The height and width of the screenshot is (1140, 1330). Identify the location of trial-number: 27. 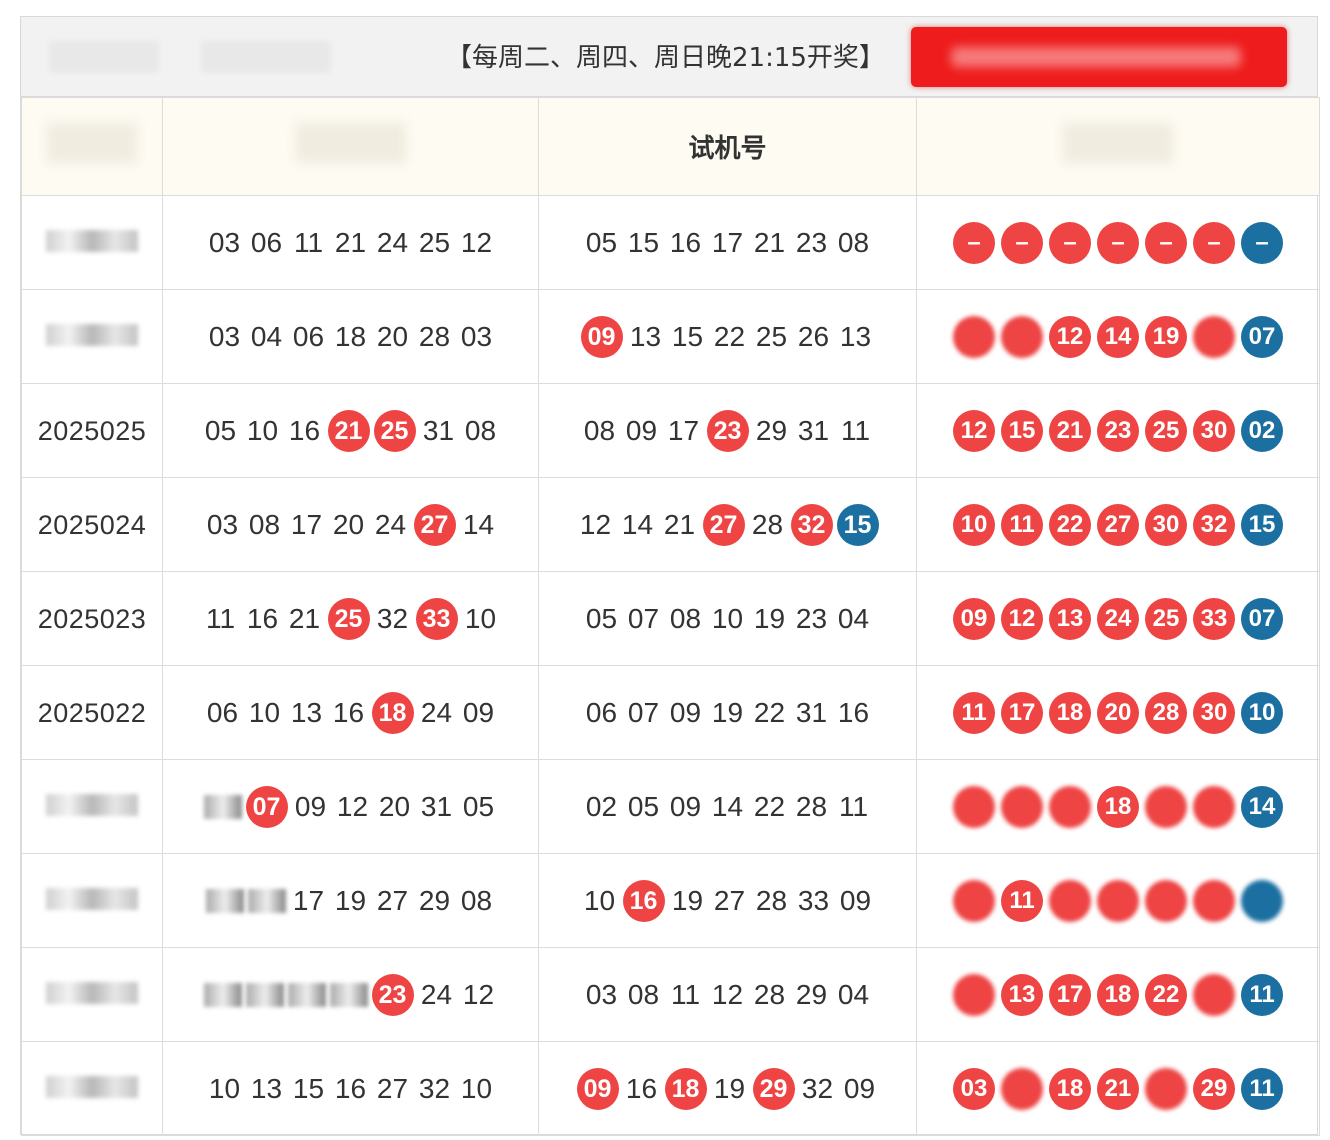
(723, 524).